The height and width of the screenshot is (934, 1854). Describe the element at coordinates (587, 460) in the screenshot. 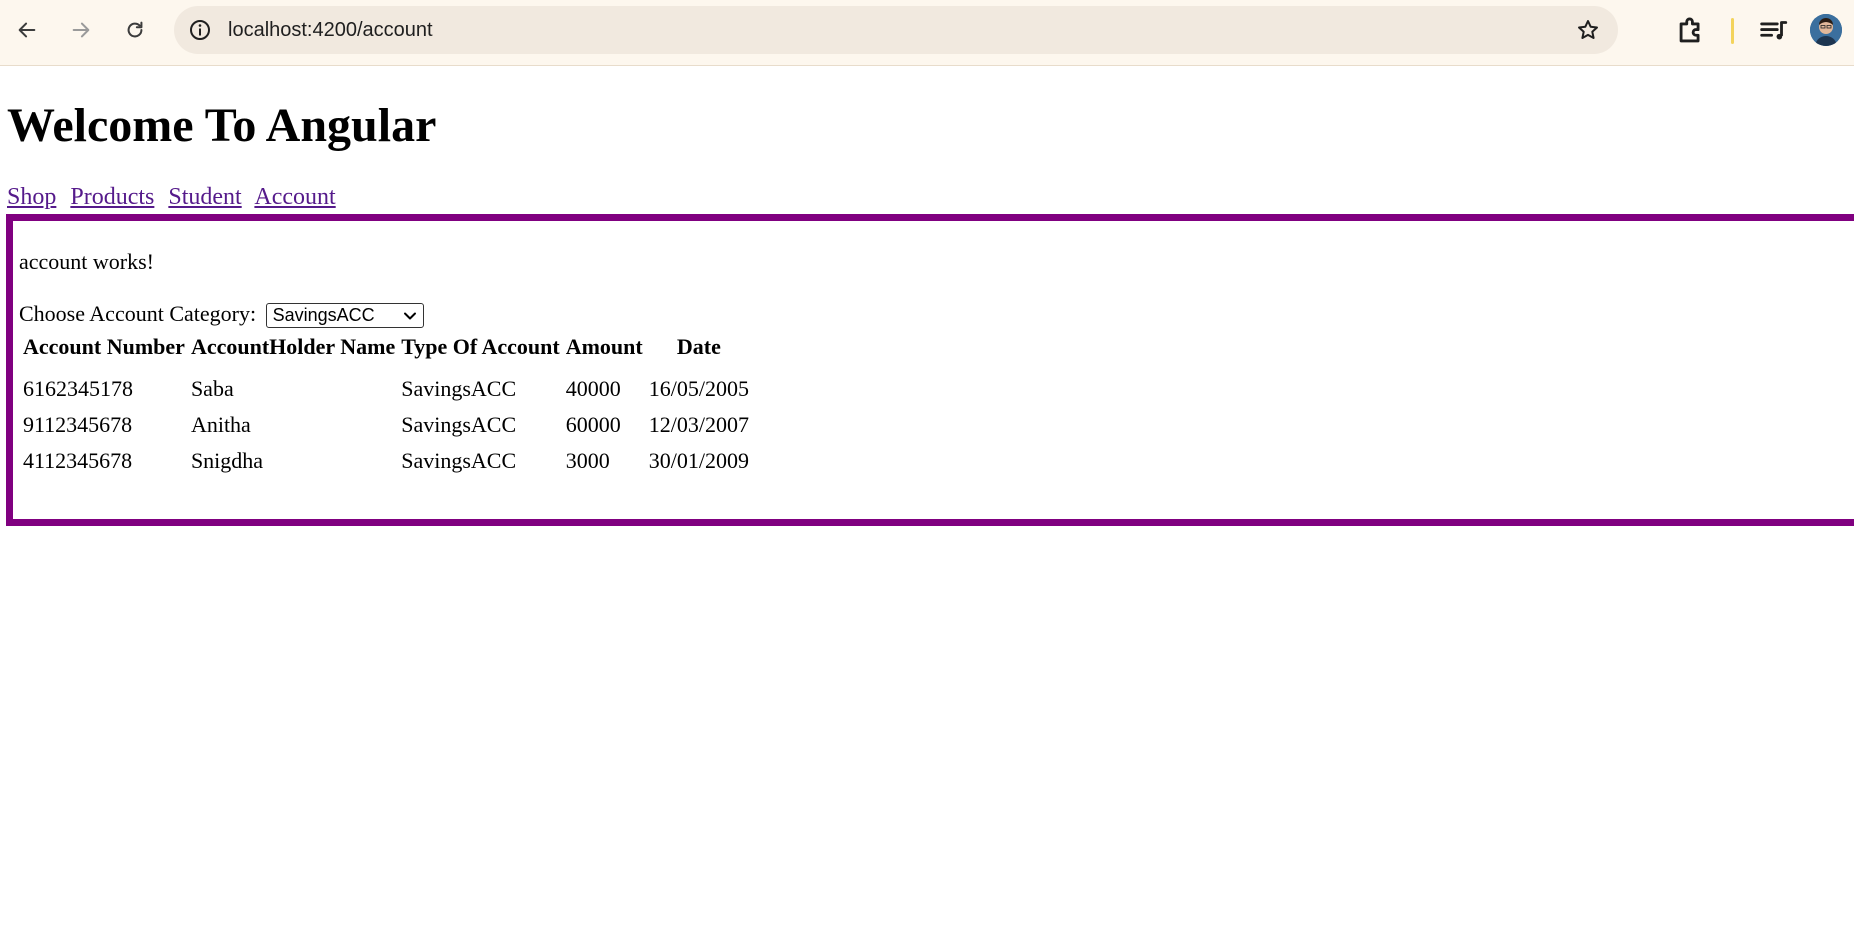

I see `amount-cell: 3000` at that location.